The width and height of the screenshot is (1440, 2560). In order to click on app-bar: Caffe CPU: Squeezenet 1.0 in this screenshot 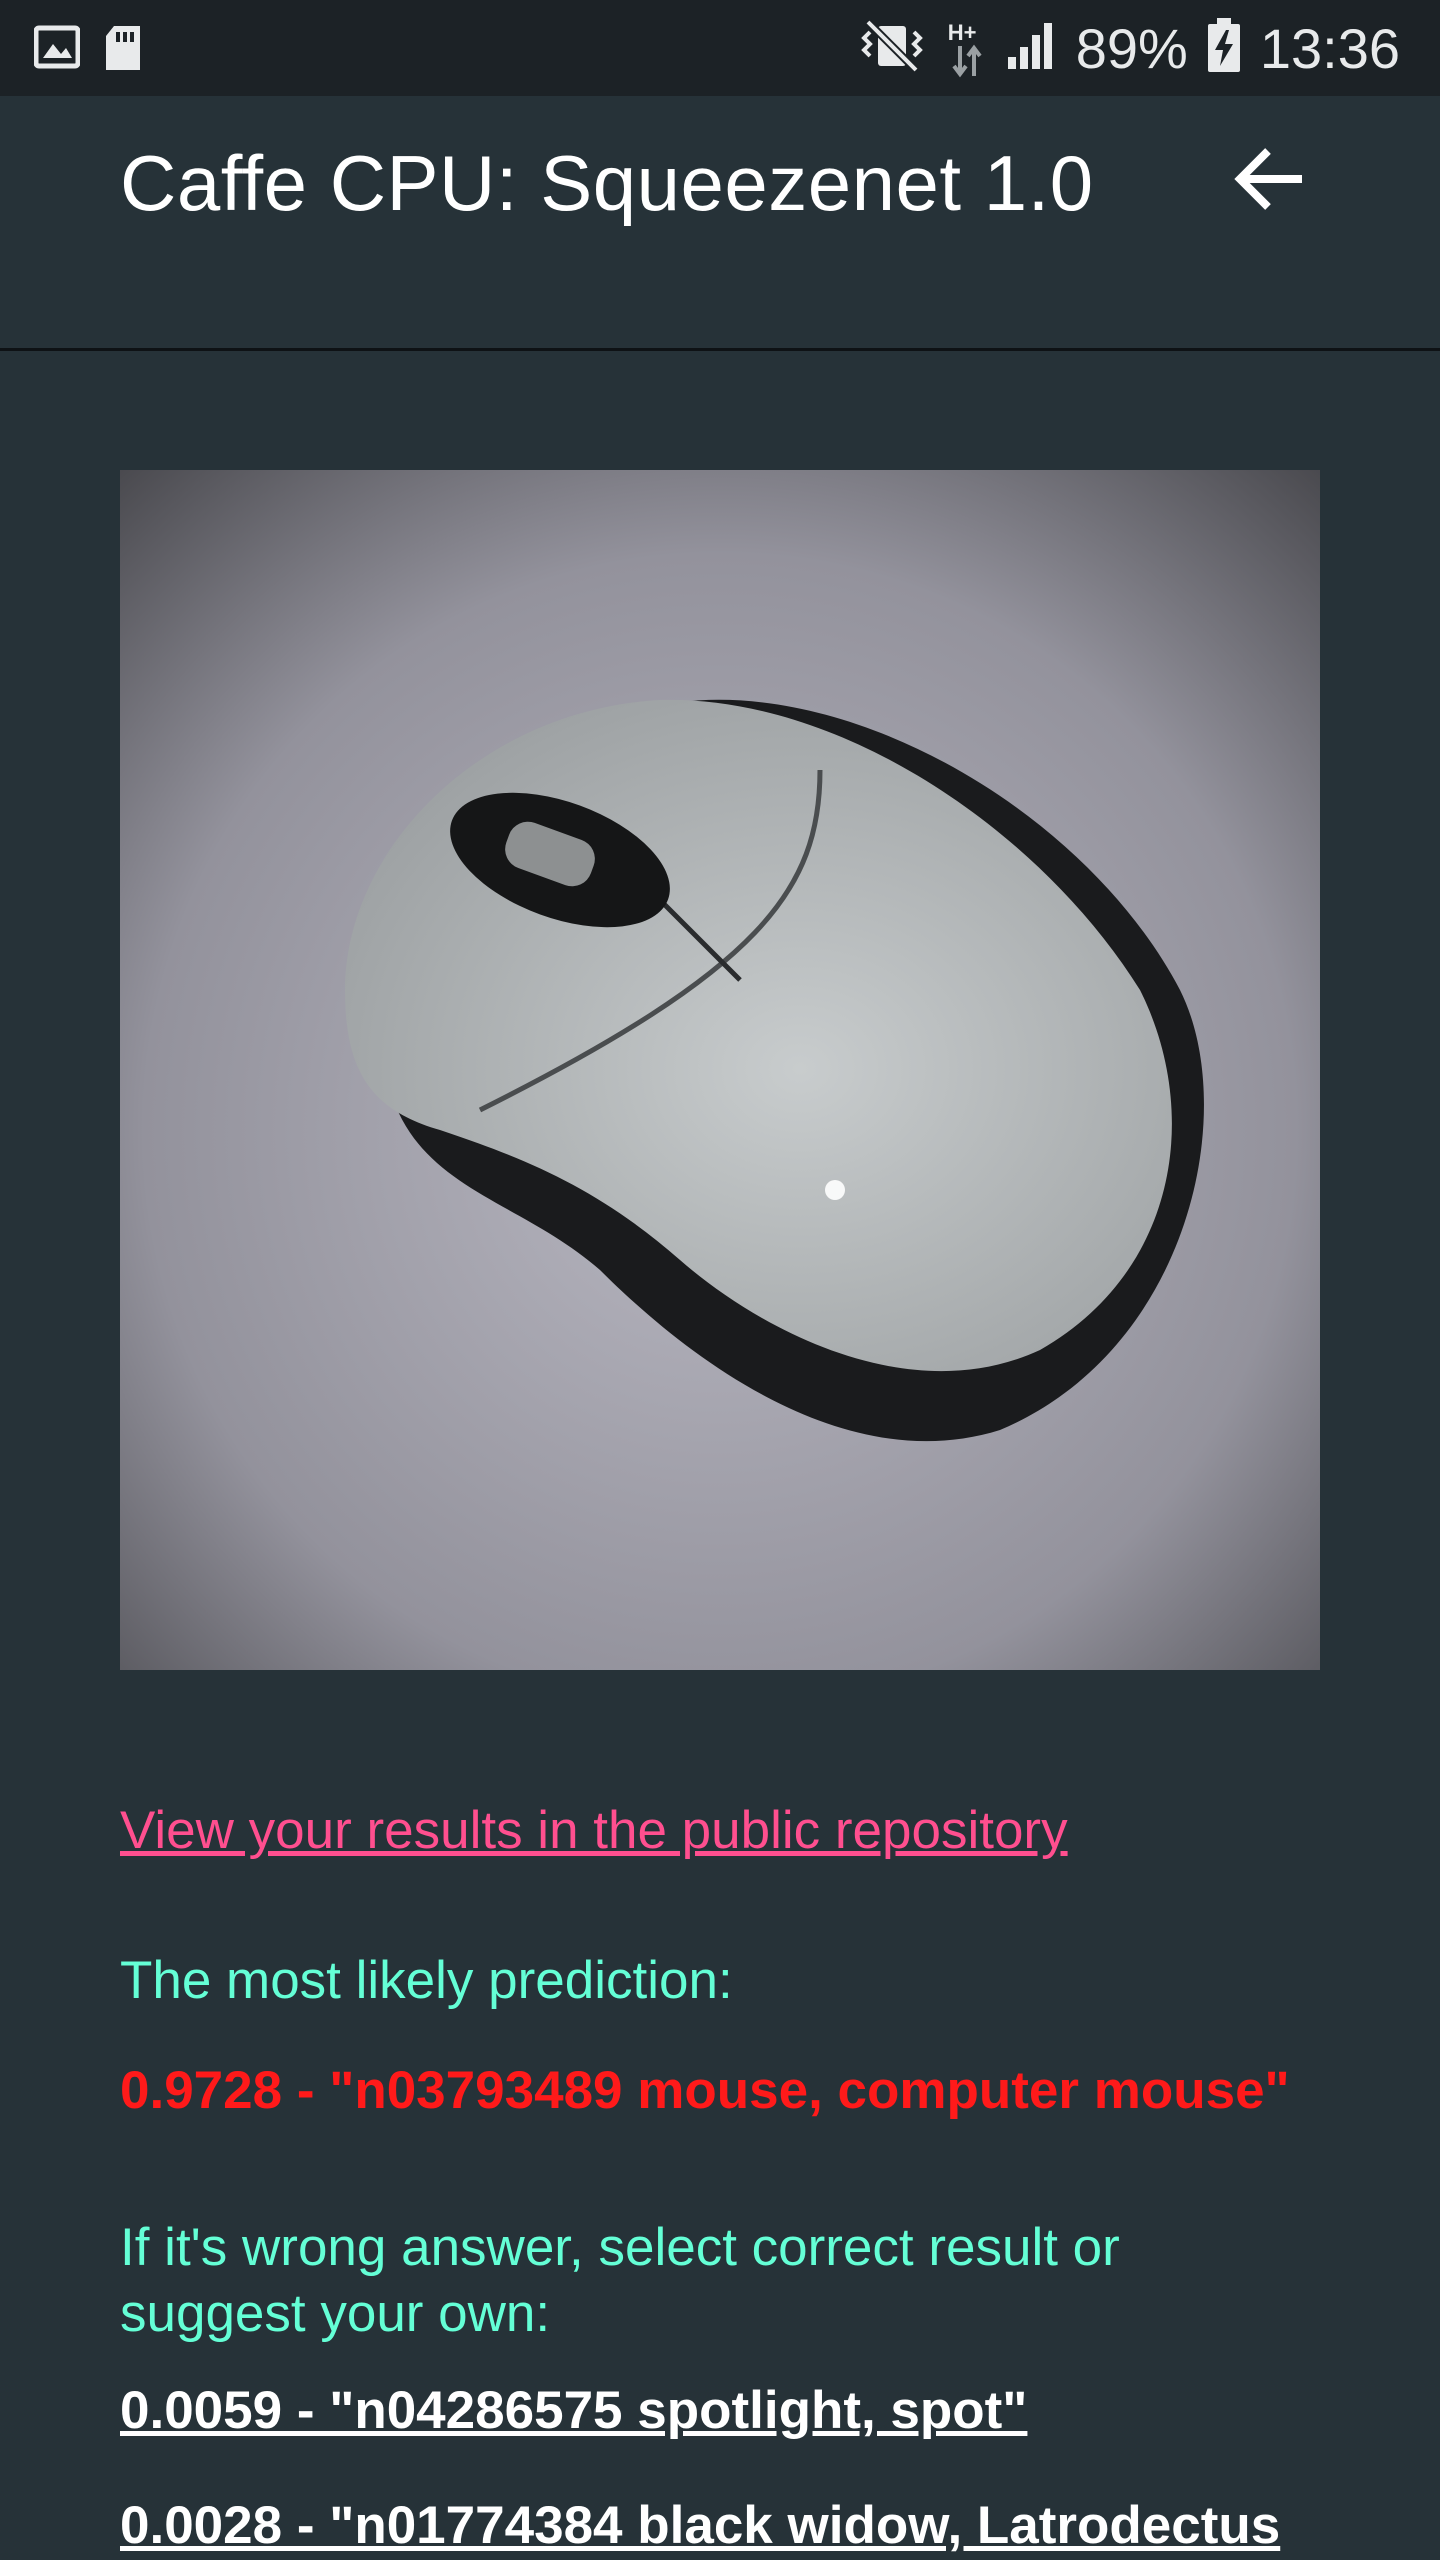, I will do `click(720, 223)`.